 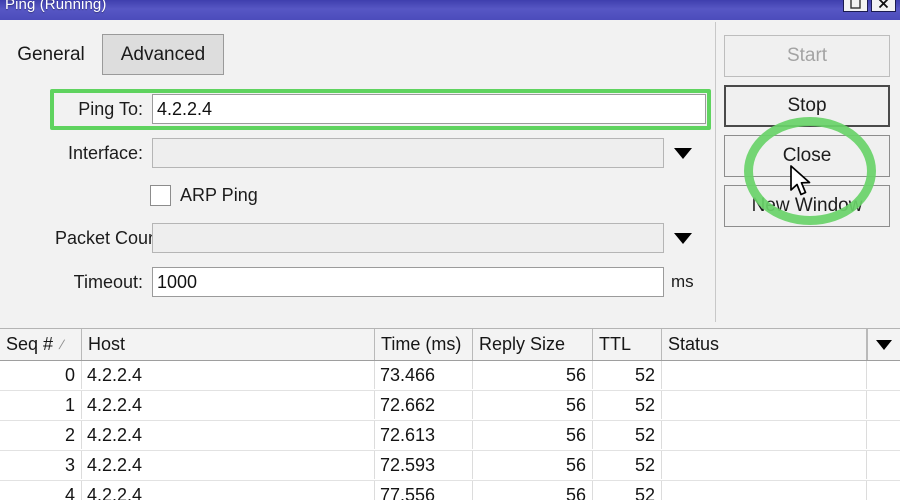 I want to click on ping-to-label: Ping To:, so click(x=110, y=108).